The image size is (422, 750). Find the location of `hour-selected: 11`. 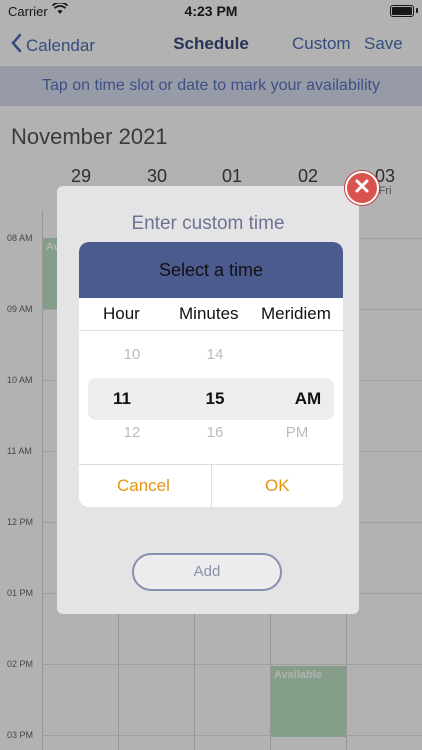

hour-selected: 11 is located at coordinates (122, 399).